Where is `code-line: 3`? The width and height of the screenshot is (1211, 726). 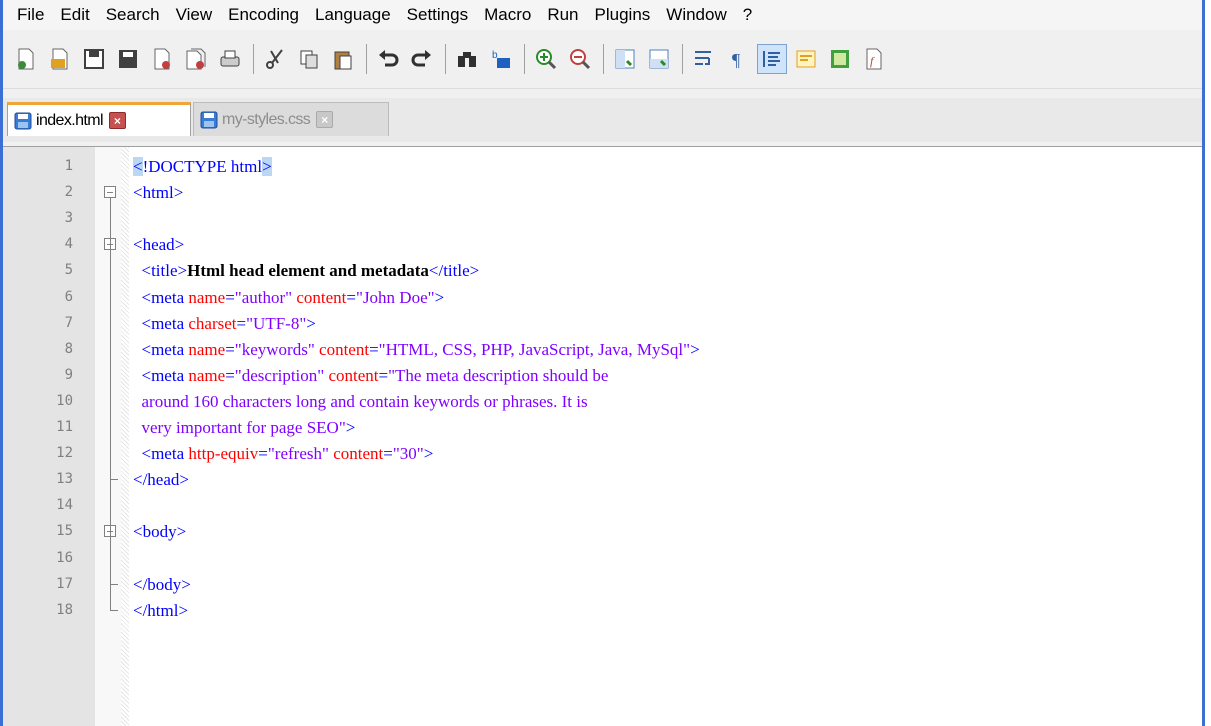
code-line: 3 is located at coordinates (602, 219).